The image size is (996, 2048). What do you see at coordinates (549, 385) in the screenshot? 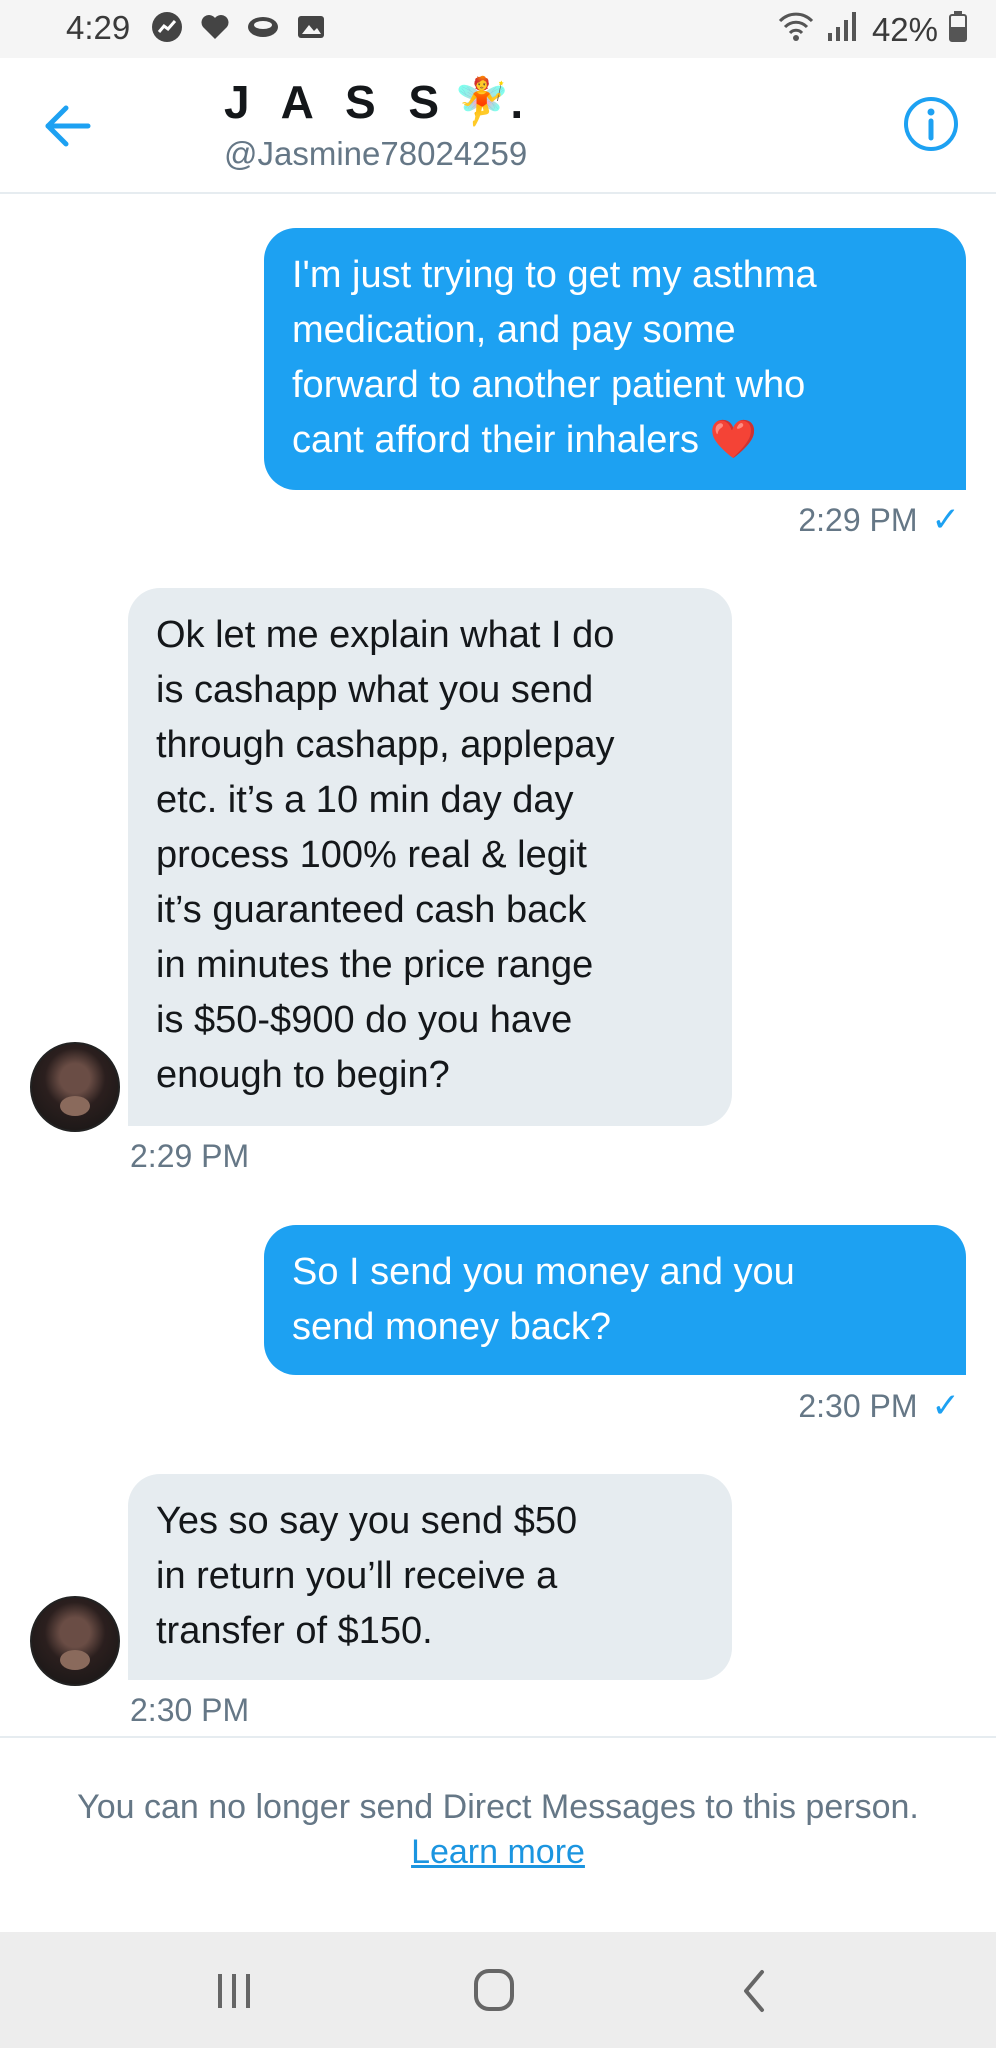
I see `message-line: forward to another patient who` at bounding box center [549, 385].